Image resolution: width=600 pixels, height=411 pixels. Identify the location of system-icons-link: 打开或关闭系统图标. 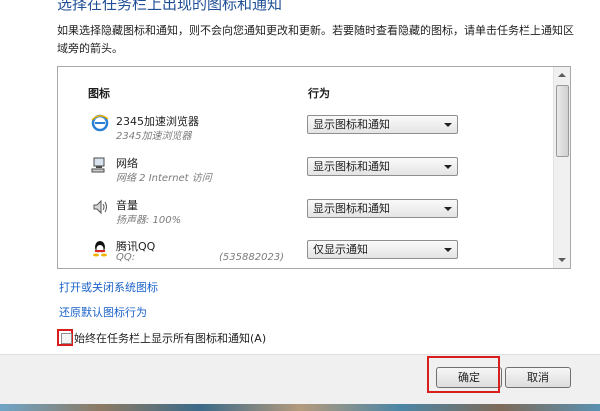
(108, 287).